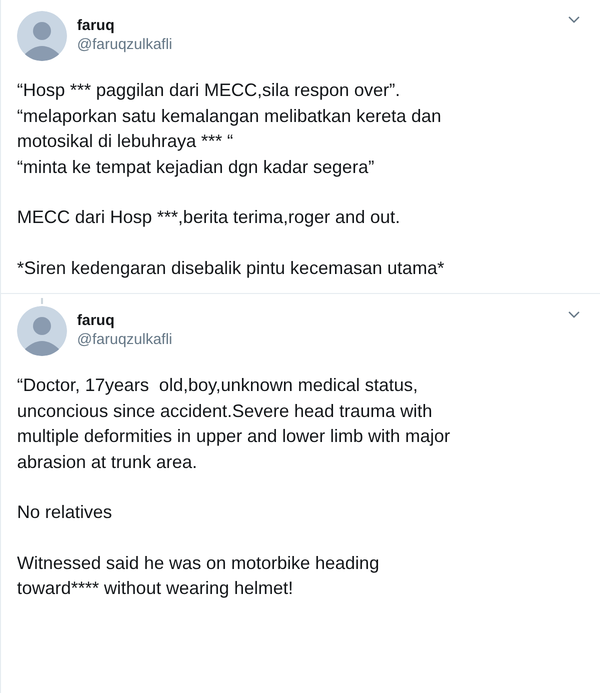 The image size is (600, 693). What do you see at coordinates (208, 217) in the screenshot?
I see `tweet-text: MECC dari Hosp ***,berita terima,roger and out.` at bounding box center [208, 217].